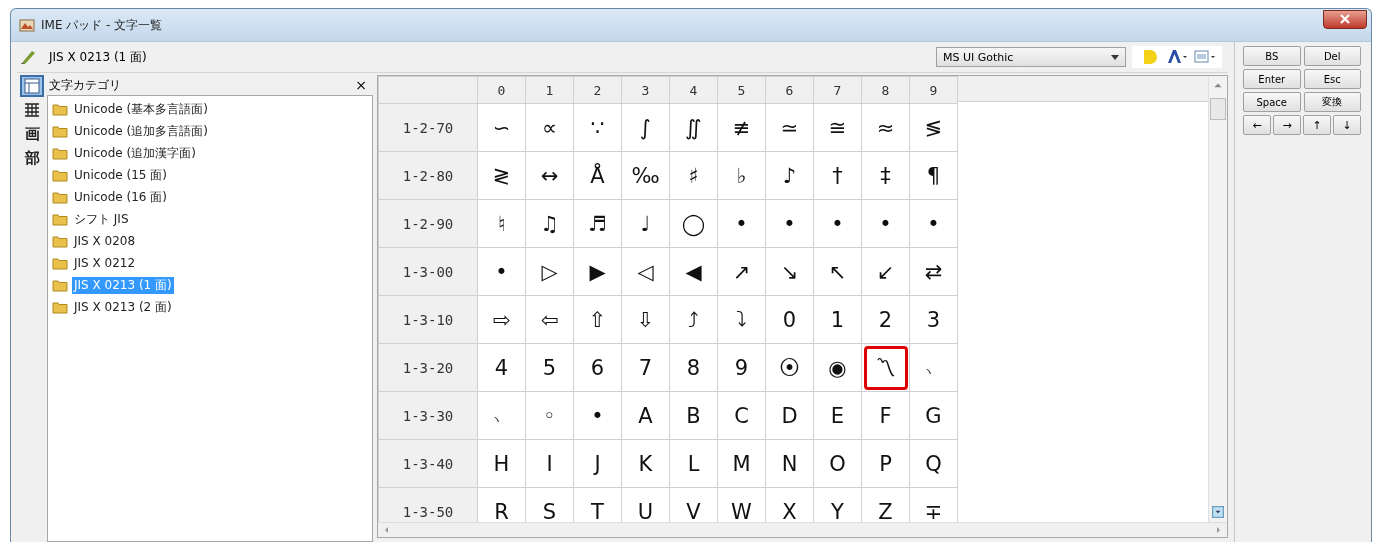 The width and height of the screenshot is (1382, 542). I want to click on tree-item: JIS X 0208, so click(105, 241).